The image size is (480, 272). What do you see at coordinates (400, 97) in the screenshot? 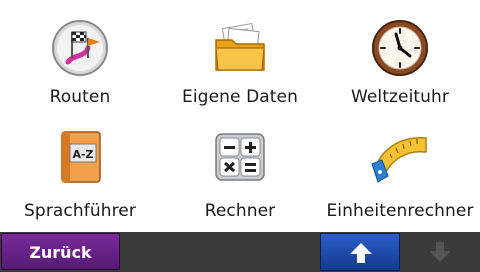
I see `menu-item-label: Weltzeituhr` at bounding box center [400, 97].